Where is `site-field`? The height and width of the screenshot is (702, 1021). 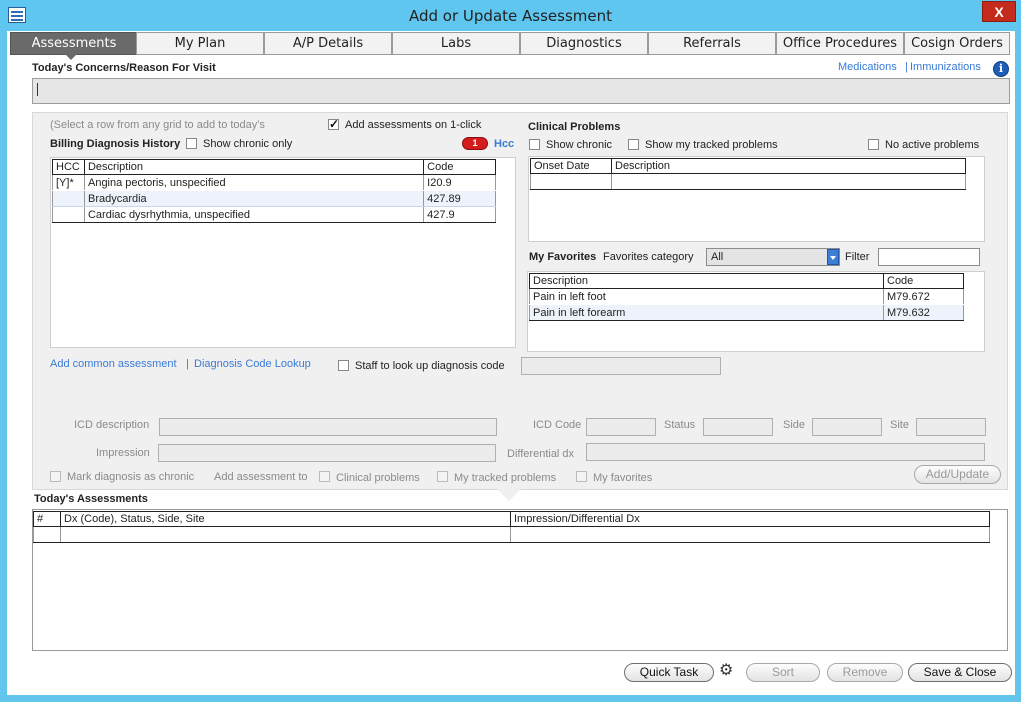 site-field is located at coordinates (951, 427).